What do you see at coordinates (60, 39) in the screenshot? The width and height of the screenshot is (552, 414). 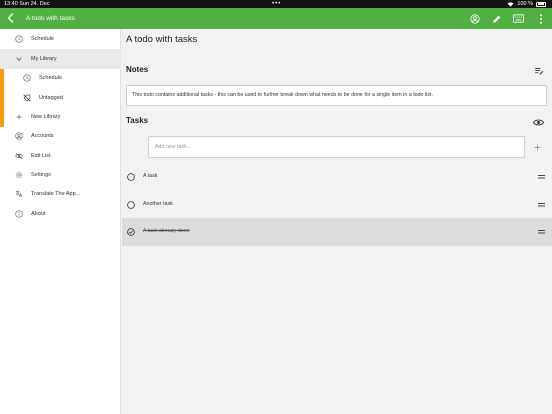 I see `sidebar-item-schedule: Schedule` at bounding box center [60, 39].